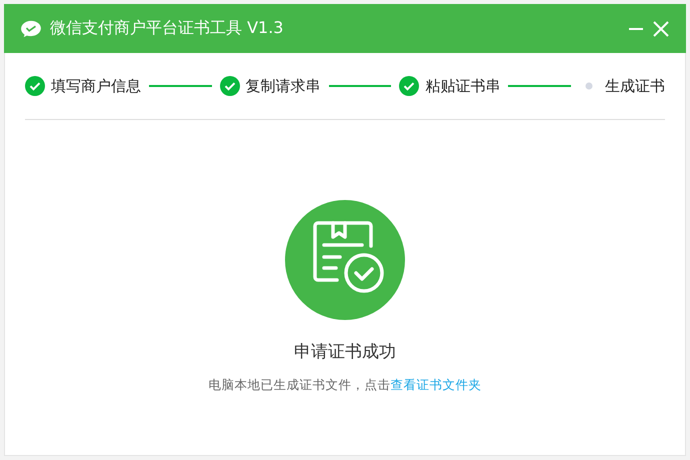 The height and width of the screenshot is (460, 690). Describe the element at coordinates (345, 260) in the screenshot. I see `certificate-success-icon` at that location.